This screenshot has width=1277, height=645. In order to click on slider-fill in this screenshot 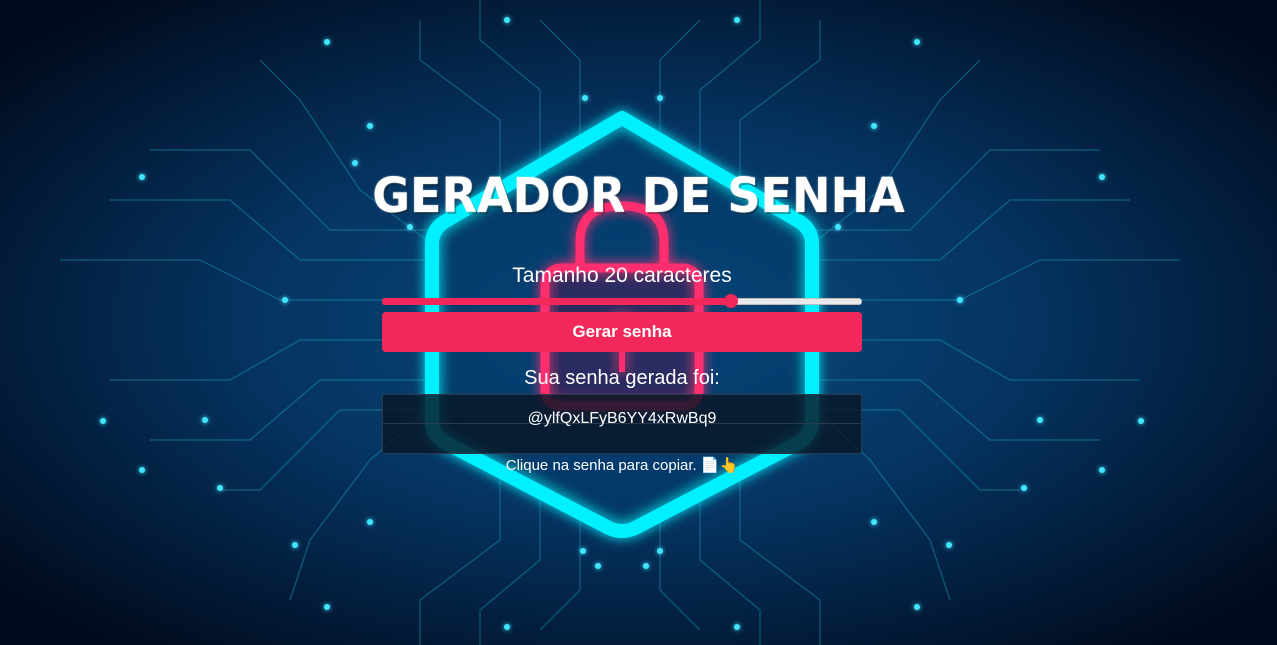, I will do `click(556, 301)`.